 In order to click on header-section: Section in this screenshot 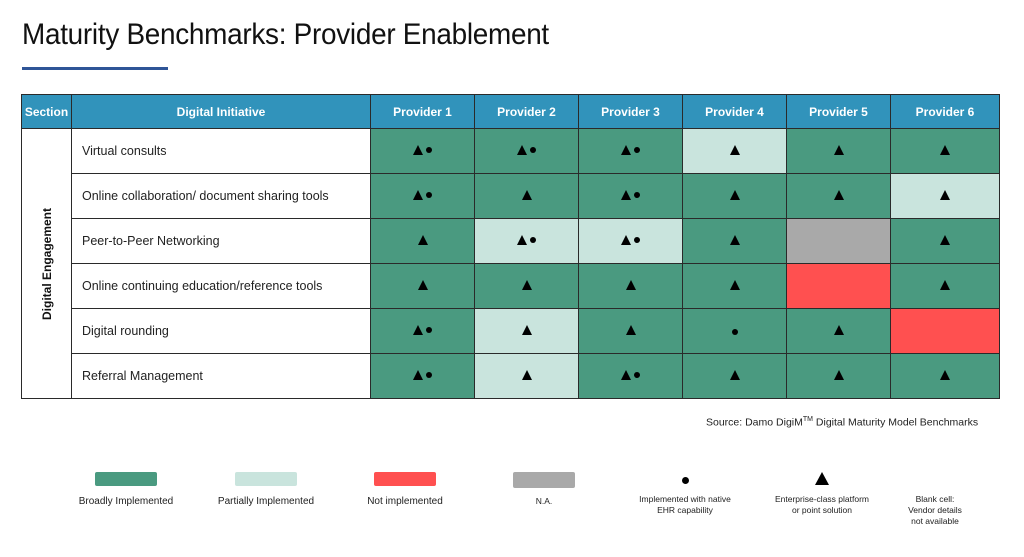, I will do `click(46, 111)`.